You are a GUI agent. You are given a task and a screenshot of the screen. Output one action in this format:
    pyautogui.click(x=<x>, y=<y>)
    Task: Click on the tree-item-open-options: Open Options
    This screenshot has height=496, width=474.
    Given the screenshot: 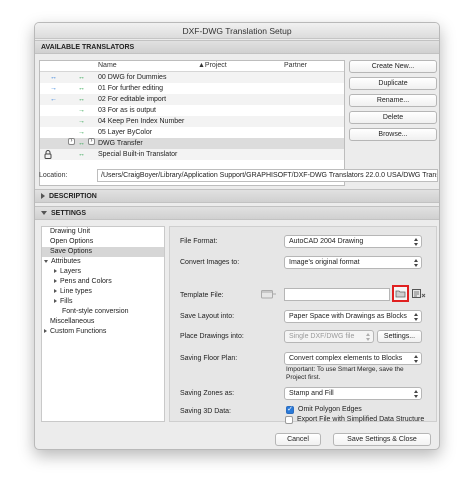 What is the action you would take?
    pyautogui.click(x=103, y=242)
    